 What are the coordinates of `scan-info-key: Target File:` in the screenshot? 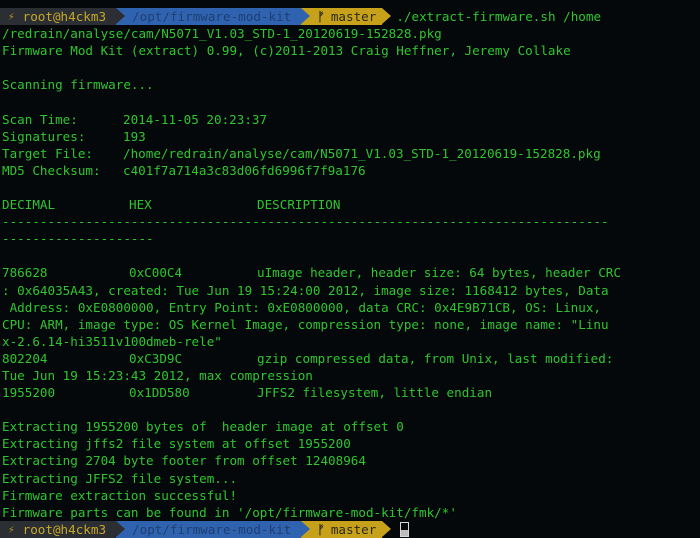 It's located at (47, 153).